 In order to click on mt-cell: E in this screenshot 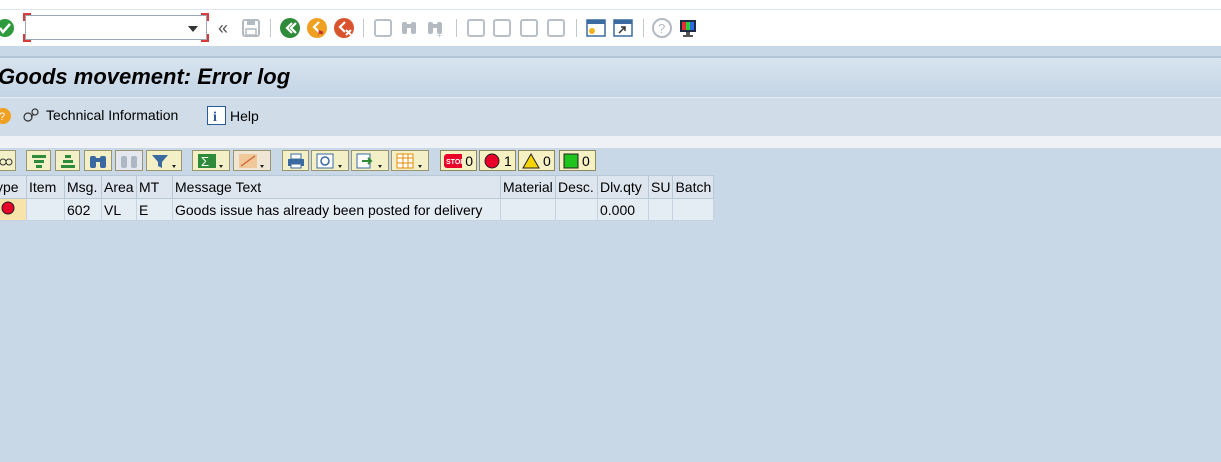, I will do `click(154, 209)`.